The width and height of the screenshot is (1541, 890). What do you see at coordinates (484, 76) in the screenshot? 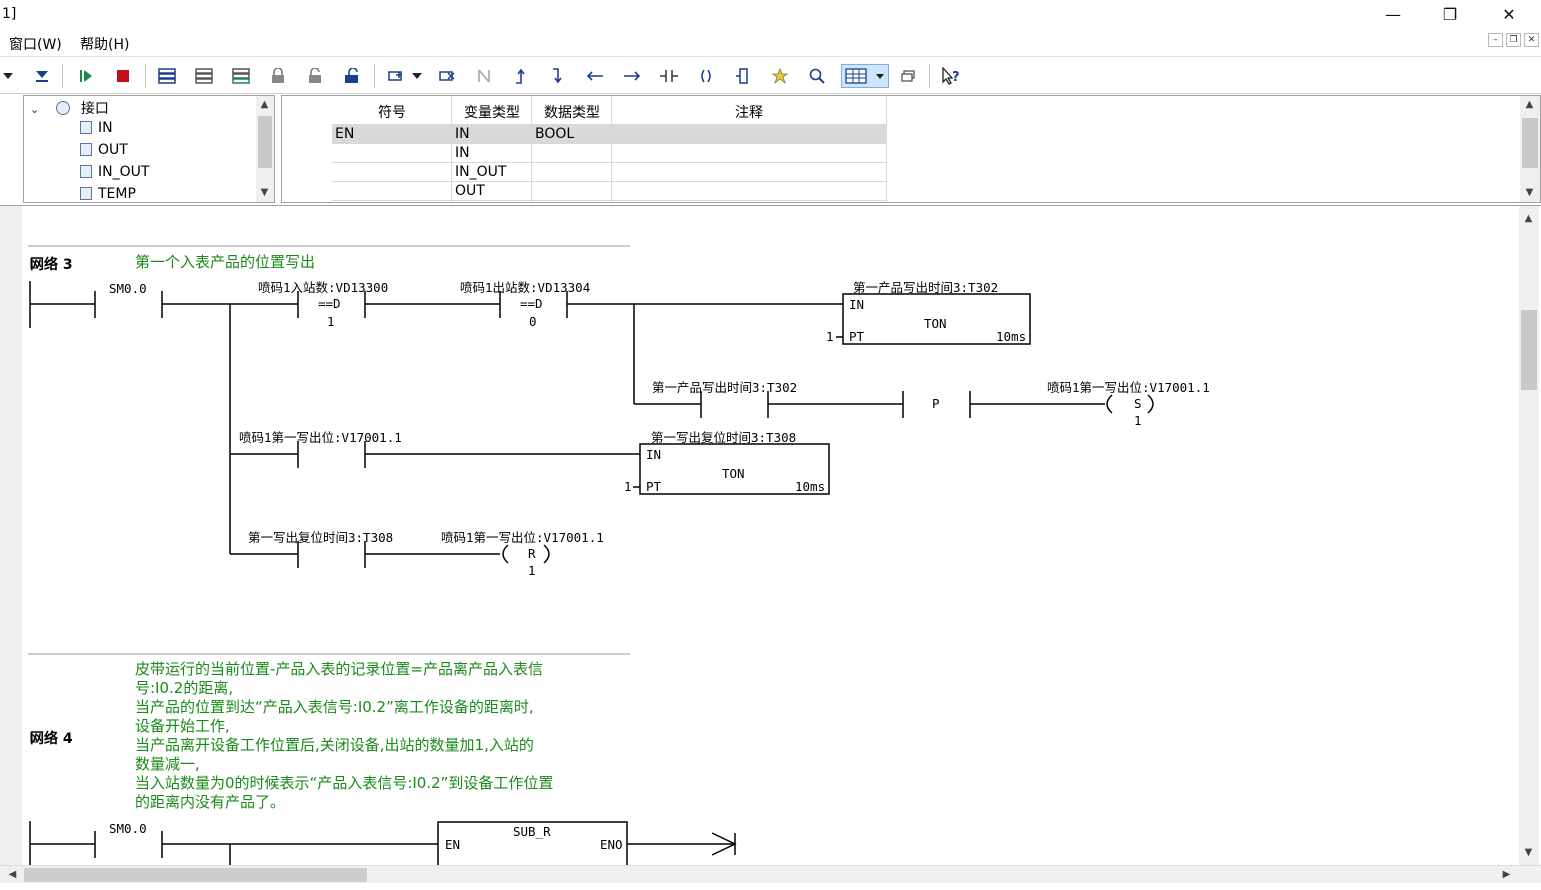
I see `n-contact-icon` at bounding box center [484, 76].